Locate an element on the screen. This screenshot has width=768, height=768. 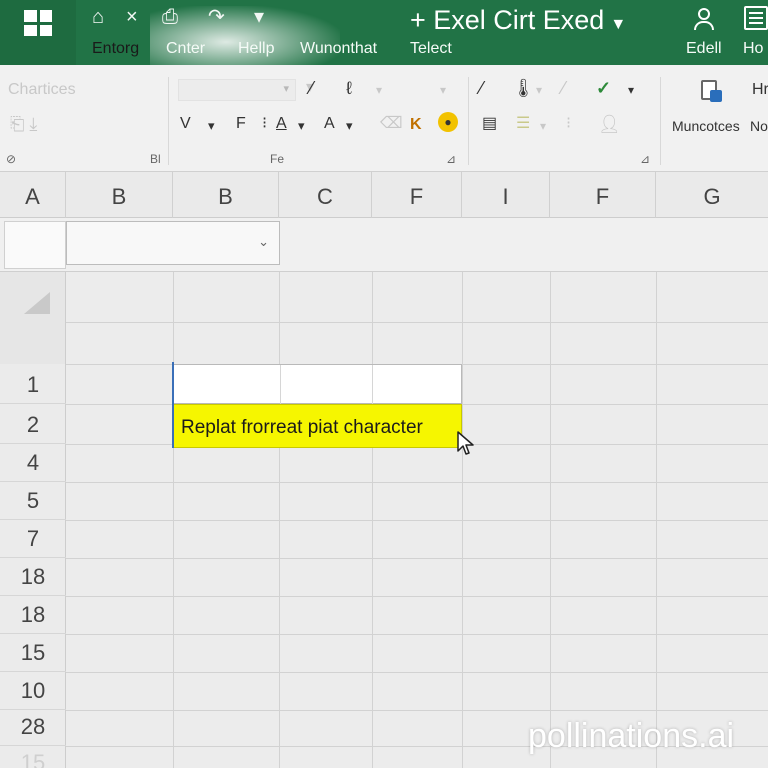
text-size-icon: A is located at coordinates (329, 124).